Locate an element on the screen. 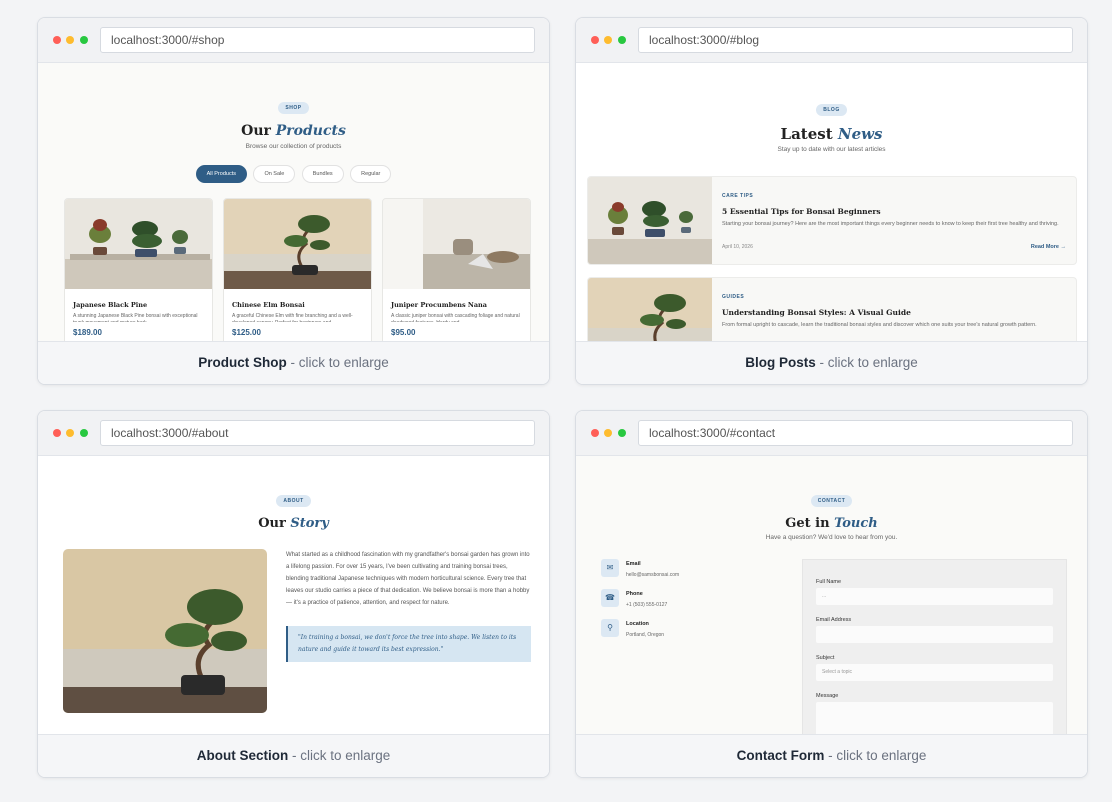 The width and height of the screenshot is (1112, 802). about-image is located at coordinates (165, 631).